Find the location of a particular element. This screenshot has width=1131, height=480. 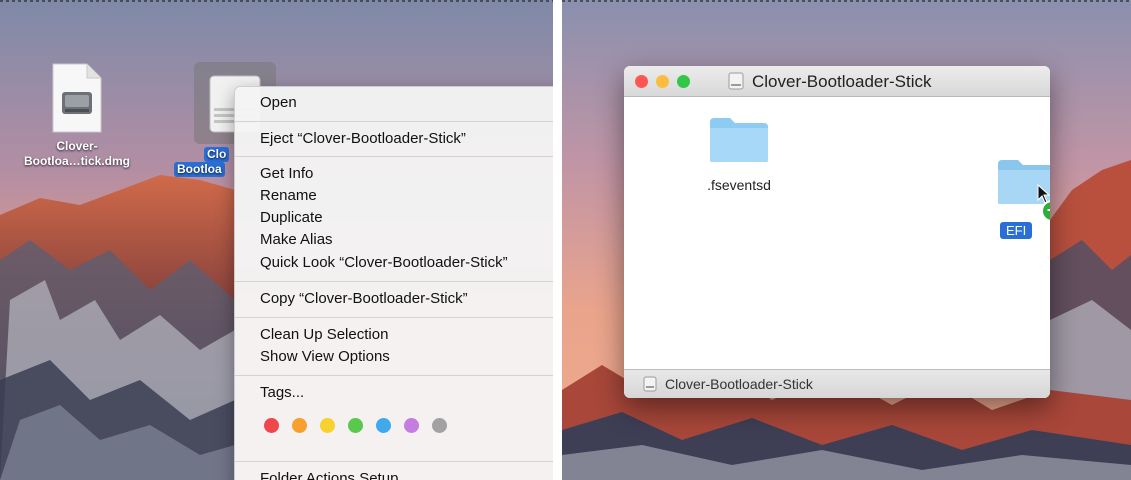

desktop-icon-drive-label: Clo Bootloa is located at coordinates (202, 162).